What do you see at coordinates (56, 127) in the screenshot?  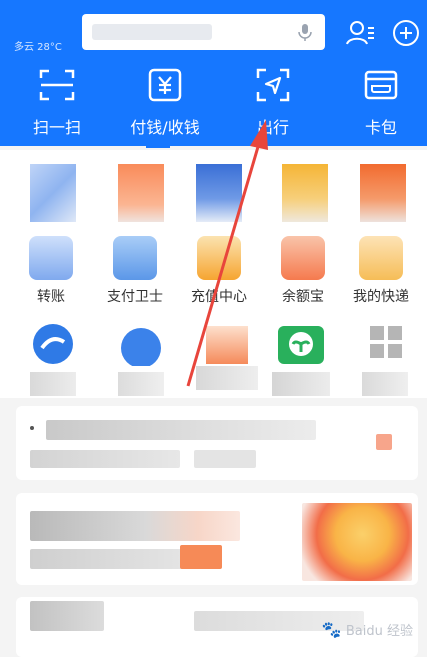 I see `shortcut-label: 扫一扫` at bounding box center [56, 127].